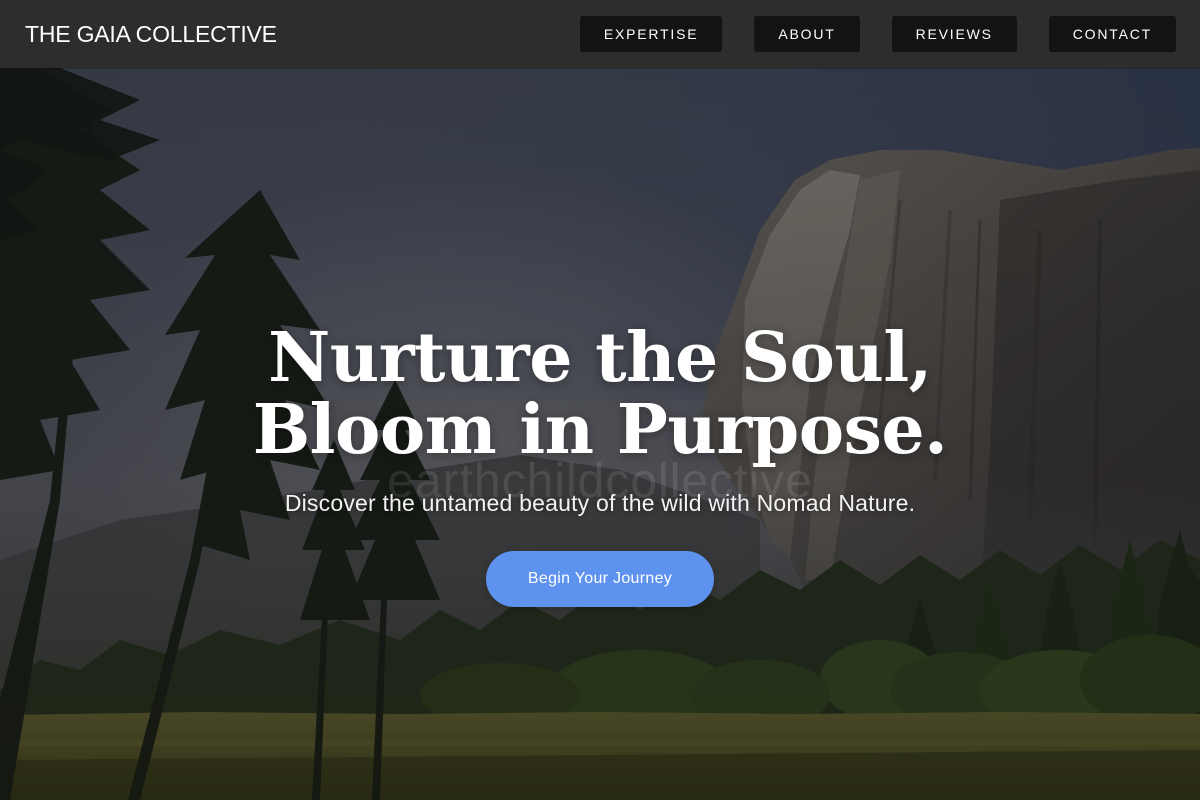 Image resolution: width=1200 pixels, height=800 pixels. Describe the element at coordinates (877, 34) in the screenshot. I see `nav-links: EXPERTISE ABOUT REVIEWS CONTACT` at that location.